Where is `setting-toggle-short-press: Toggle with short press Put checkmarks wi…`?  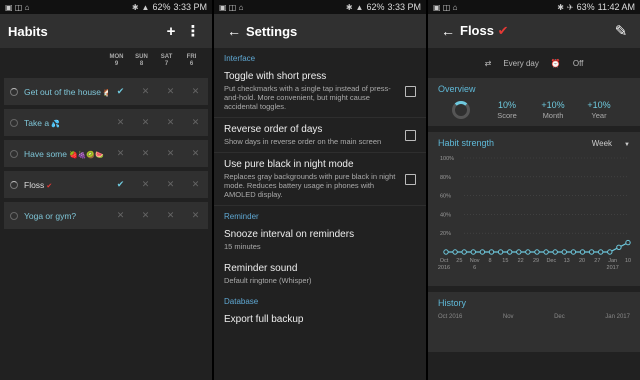
setting-toggle-short-press: Toggle with short press Put checkmarks wi… is located at coordinates (320, 91).